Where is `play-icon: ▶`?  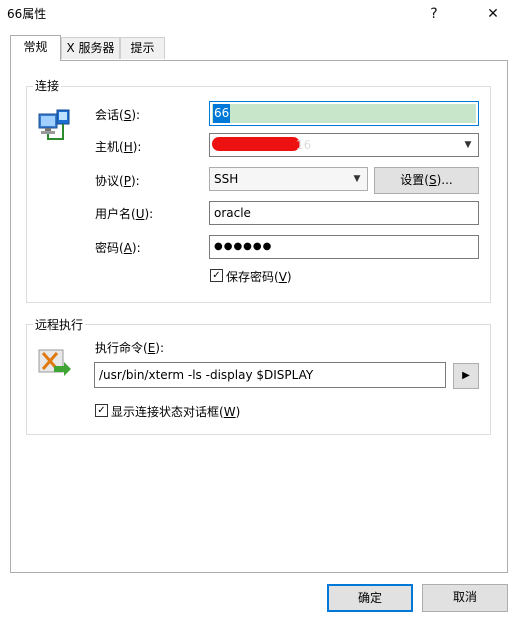 play-icon: ▶ is located at coordinates (466, 375).